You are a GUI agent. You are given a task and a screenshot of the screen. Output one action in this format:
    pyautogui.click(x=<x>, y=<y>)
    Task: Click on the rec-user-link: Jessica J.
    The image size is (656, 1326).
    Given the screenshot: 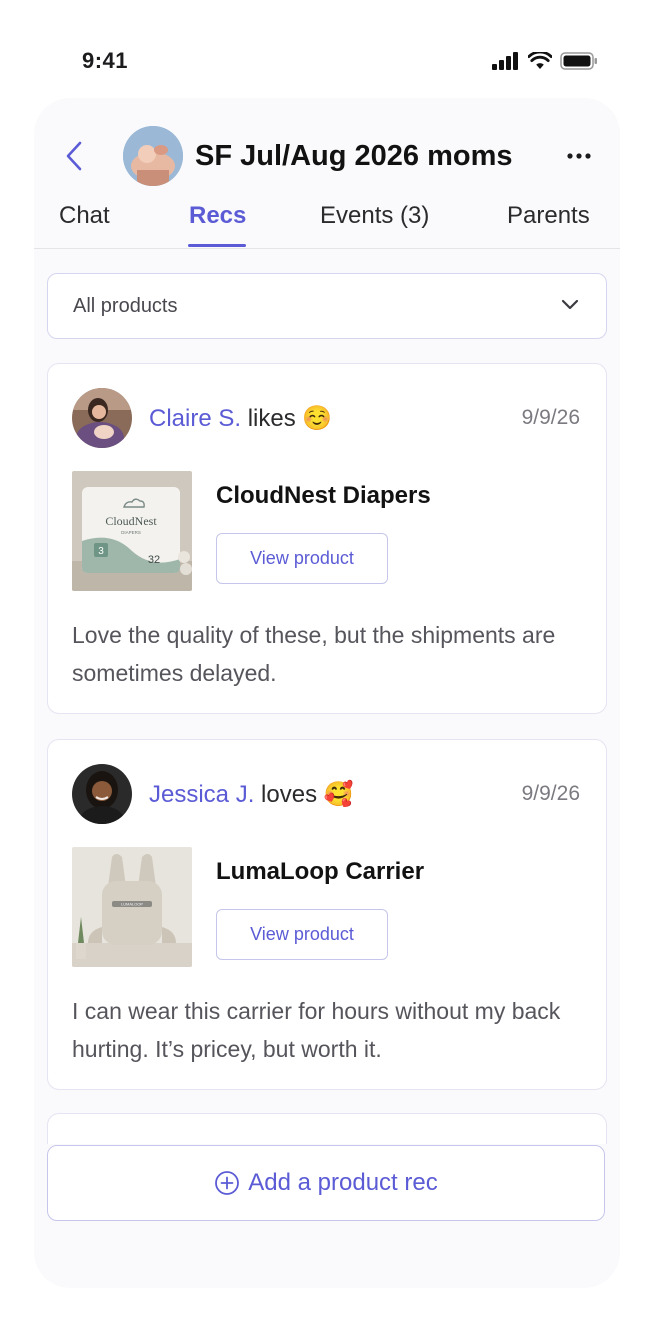 What is the action you would take?
    pyautogui.click(x=201, y=794)
    